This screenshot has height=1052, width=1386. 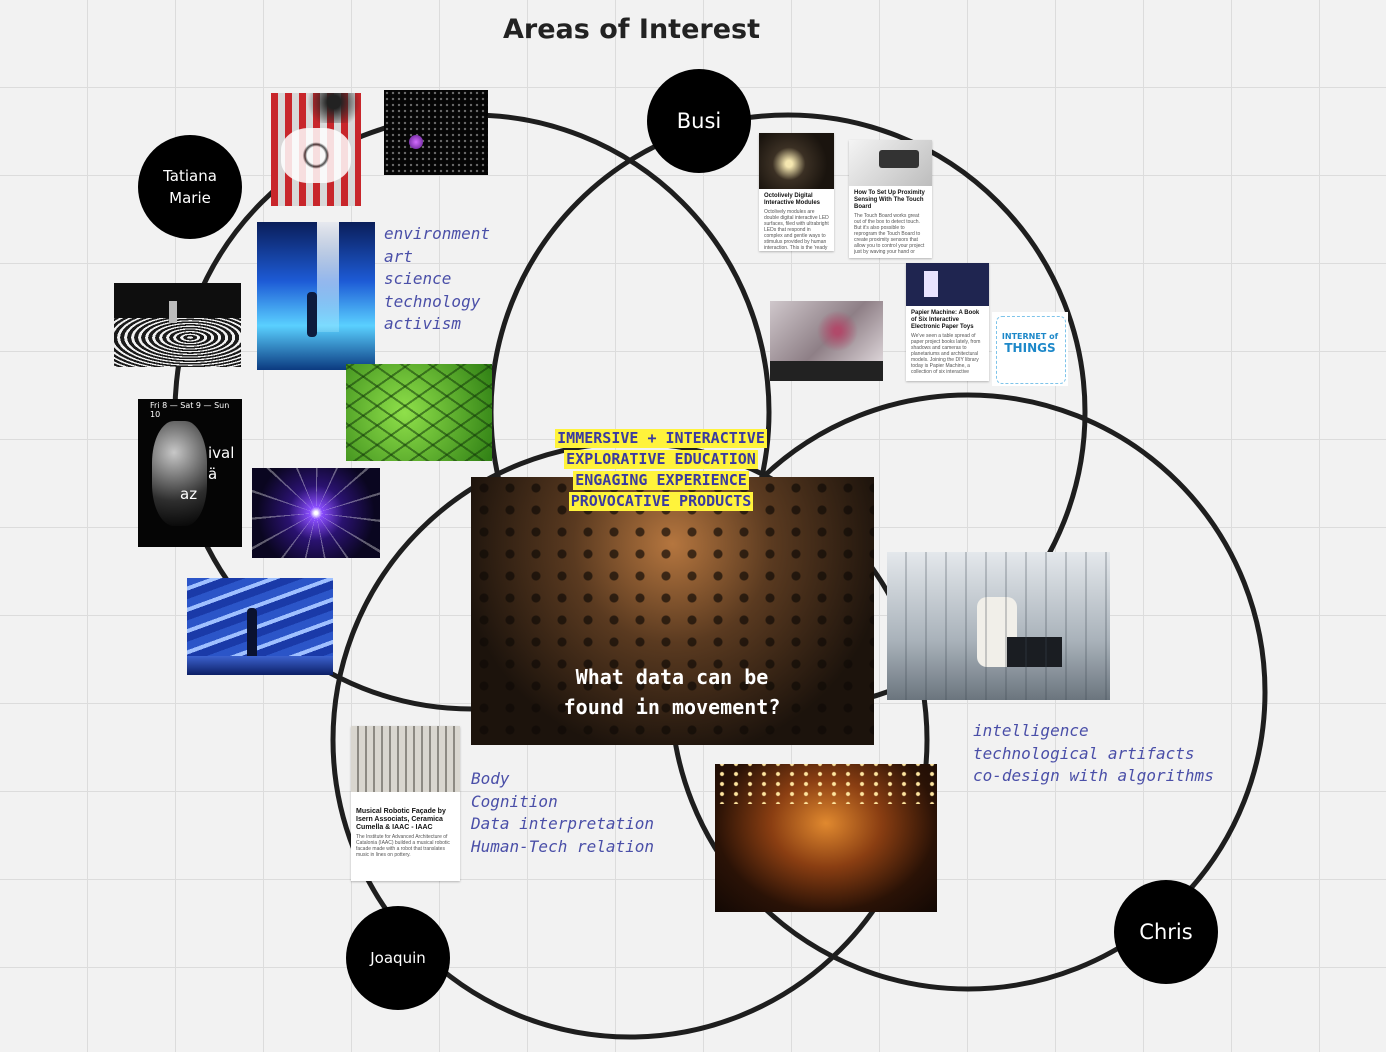 What do you see at coordinates (437, 233) in the screenshot?
I see `note-line: environment` at bounding box center [437, 233].